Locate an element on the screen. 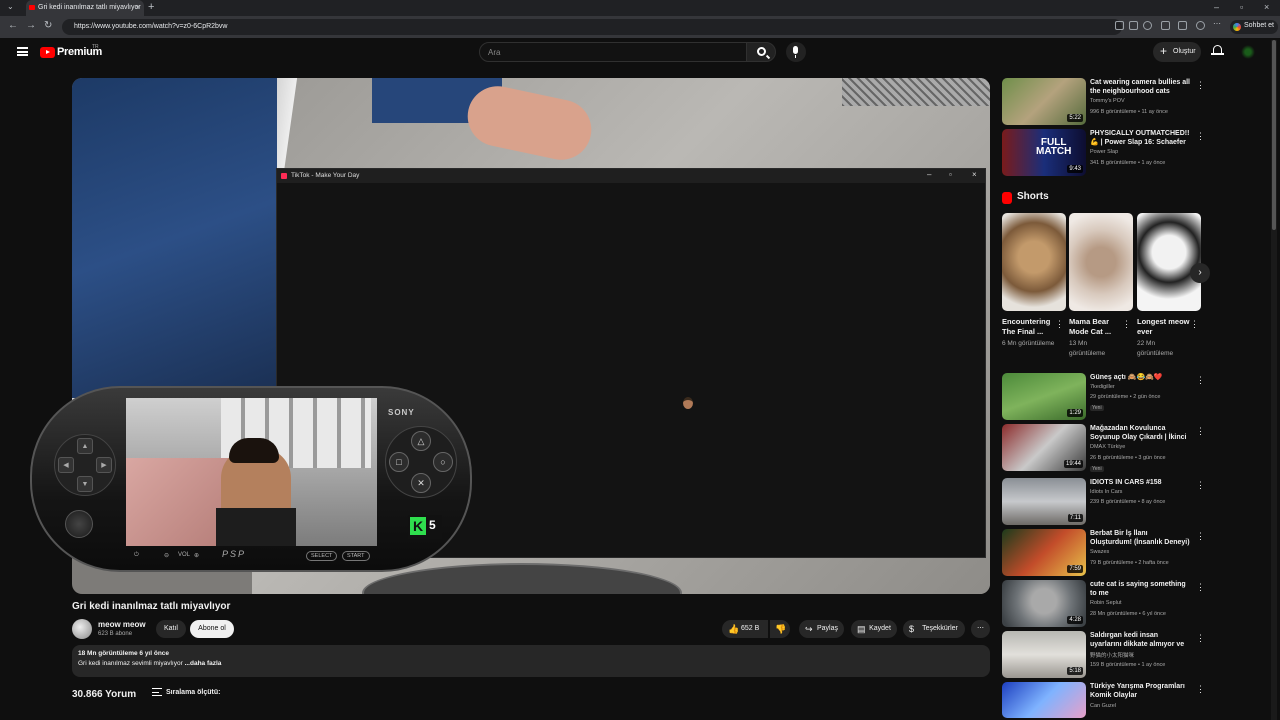 This screenshot has height=720, width=1280. like-button: 👍 652 B is located at coordinates (745, 629).